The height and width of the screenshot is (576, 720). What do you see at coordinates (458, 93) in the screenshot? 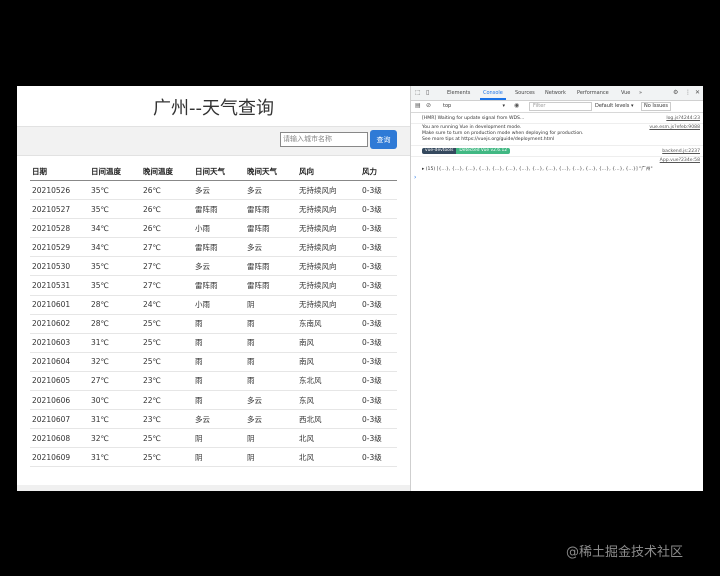
I see `tab-elements: Elements` at bounding box center [458, 93].